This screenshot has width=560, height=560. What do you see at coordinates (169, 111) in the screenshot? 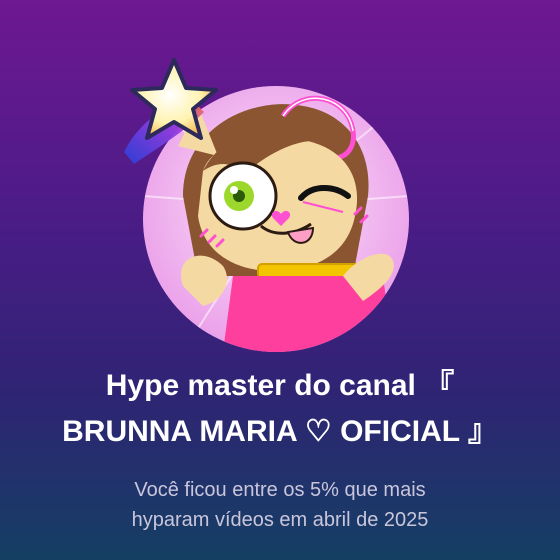
I see `hype-star-icon` at bounding box center [169, 111].